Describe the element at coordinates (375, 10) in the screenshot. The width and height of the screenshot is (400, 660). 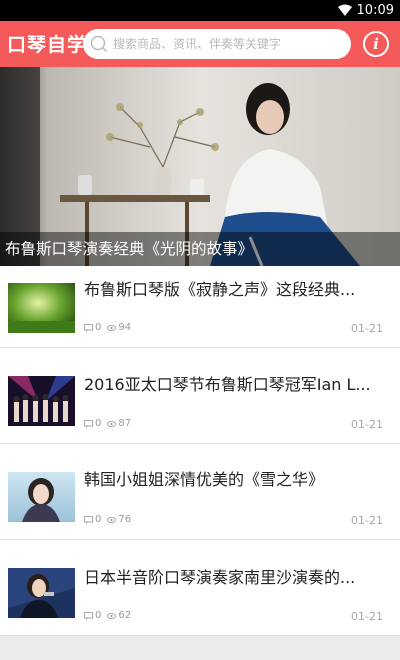
I see `clock: 10:09` at that location.